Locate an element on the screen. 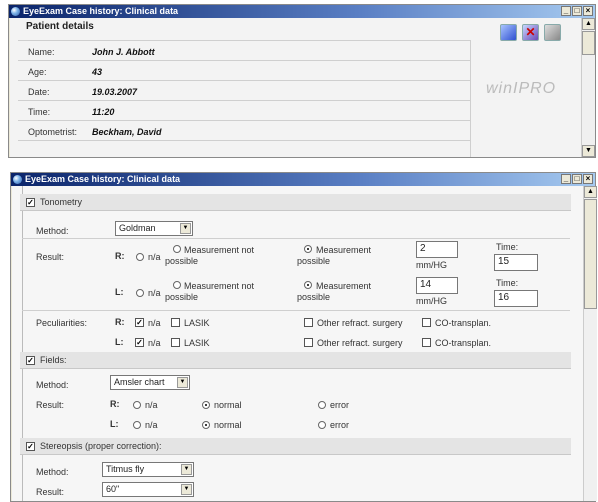 The image size is (598, 502). draw-tool-icon is located at coordinates (508, 32).